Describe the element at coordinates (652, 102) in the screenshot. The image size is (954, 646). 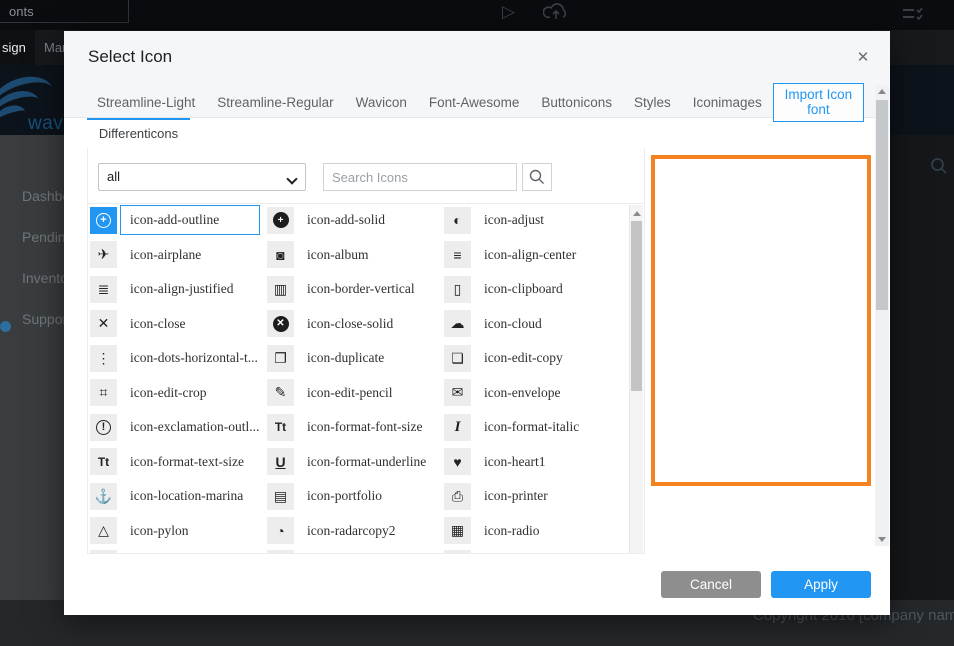
I see `tab-styles: Styles` at that location.